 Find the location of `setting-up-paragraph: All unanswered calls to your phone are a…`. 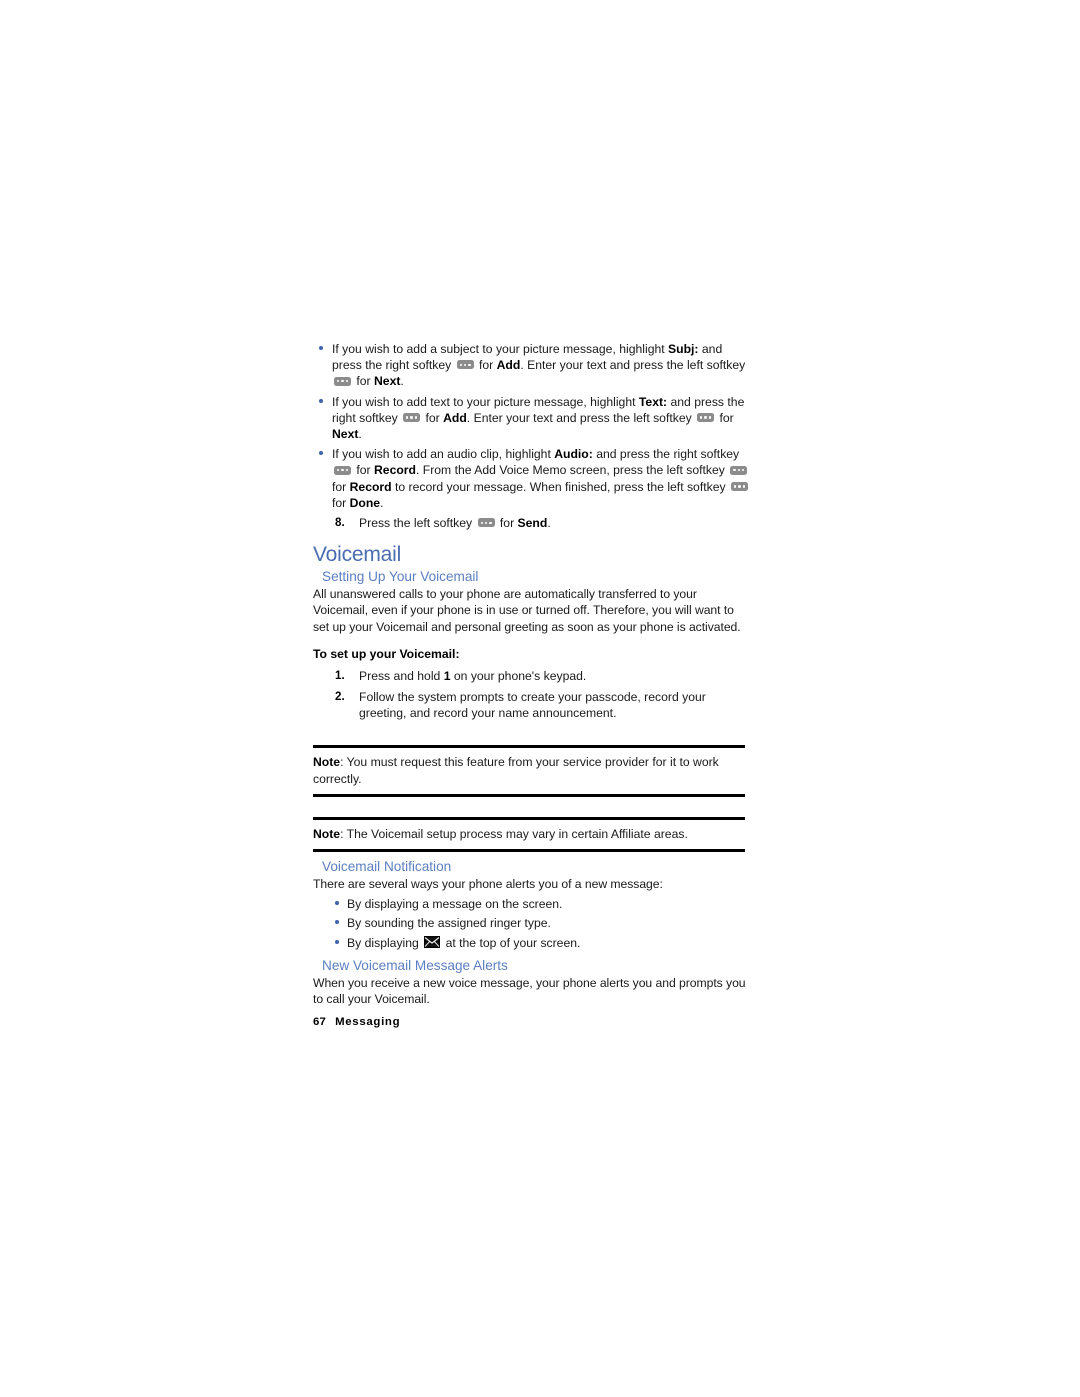

setting-up-paragraph: All unanswered calls to your phone are a… is located at coordinates (527, 610).